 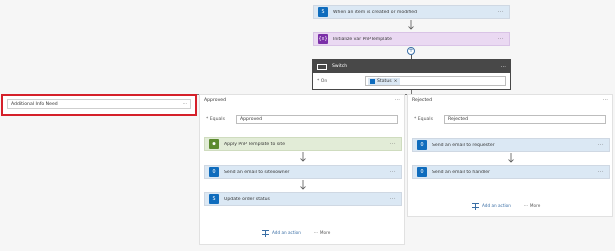 What do you see at coordinates (503, 67) in the screenshot?
I see `switch-menu: ···` at bounding box center [503, 67].